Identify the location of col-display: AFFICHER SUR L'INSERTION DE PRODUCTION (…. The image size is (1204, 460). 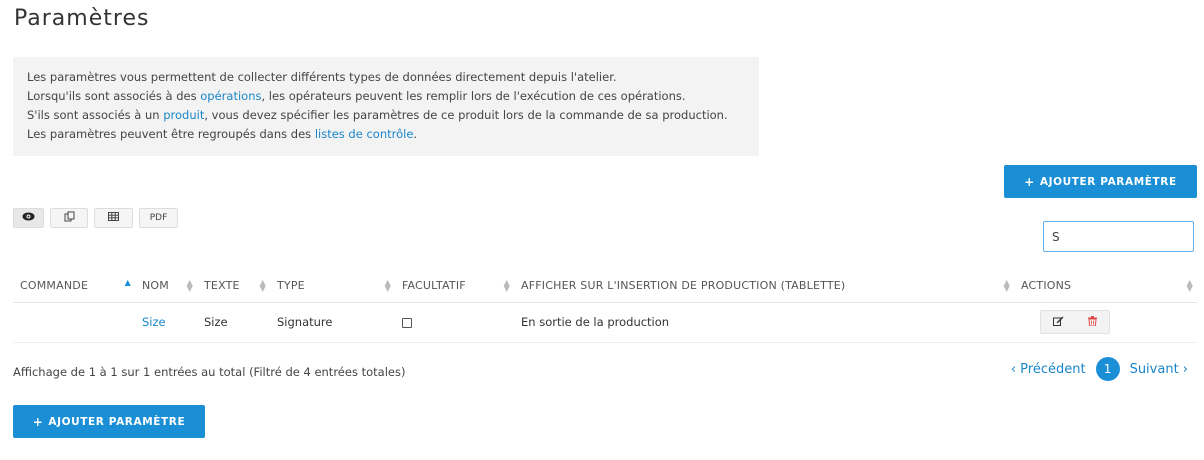
(764, 286).